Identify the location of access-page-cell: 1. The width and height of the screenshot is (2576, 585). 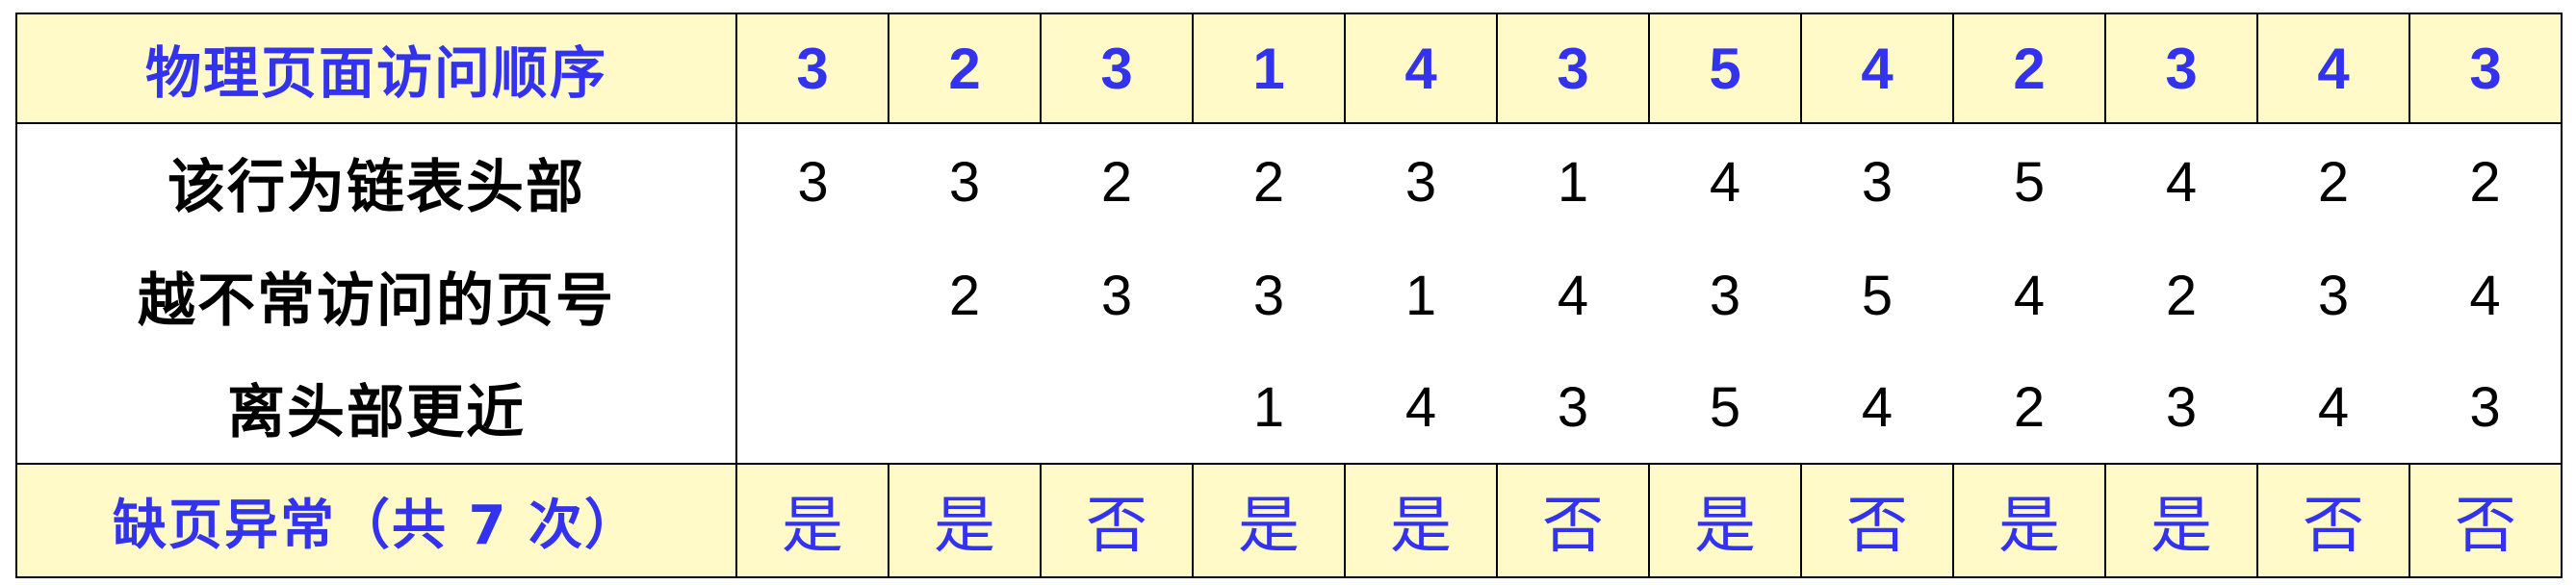
(1269, 68).